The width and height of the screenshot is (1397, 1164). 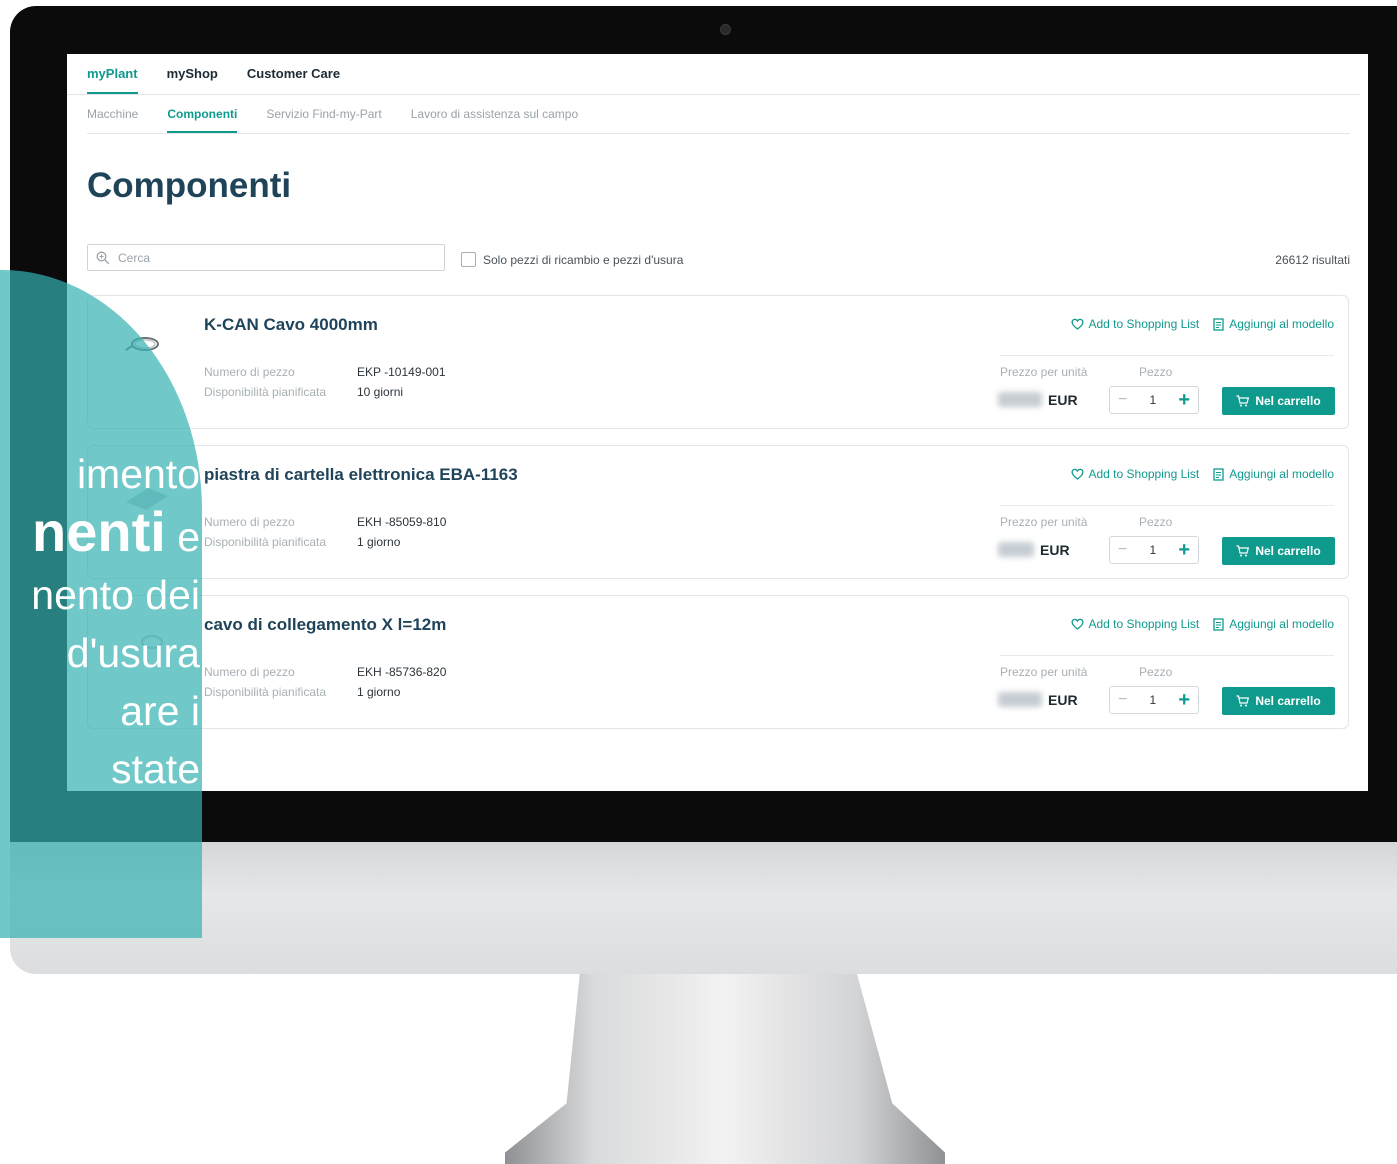 I want to click on spare-parts-checkbox, so click(x=468, y=259).